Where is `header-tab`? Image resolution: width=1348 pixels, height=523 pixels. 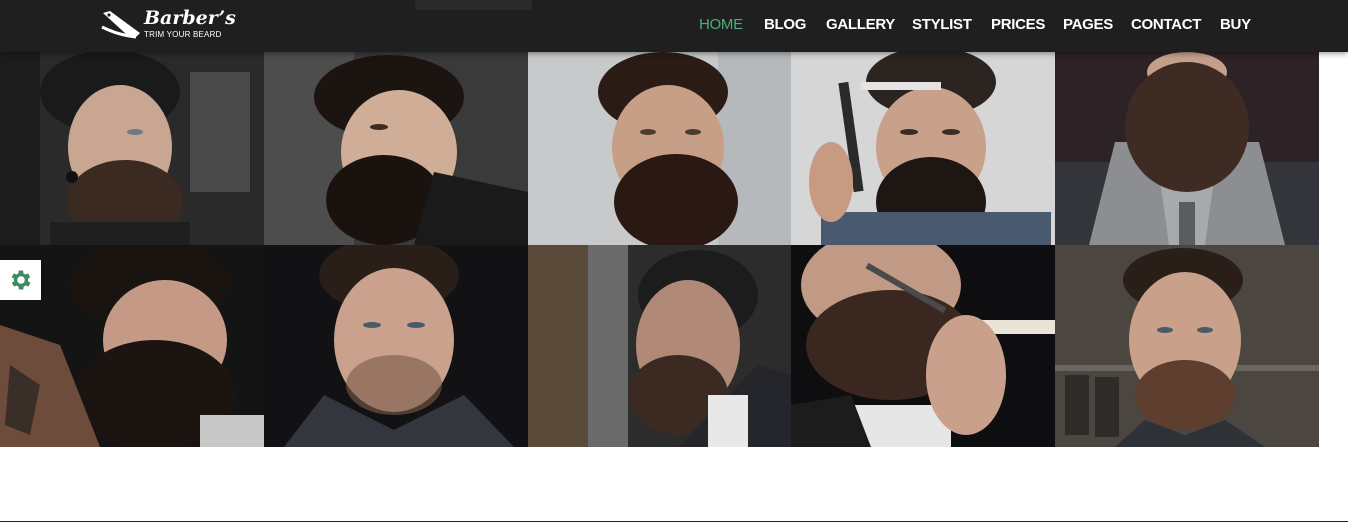
header-tab is located at coordinates (473, 5).